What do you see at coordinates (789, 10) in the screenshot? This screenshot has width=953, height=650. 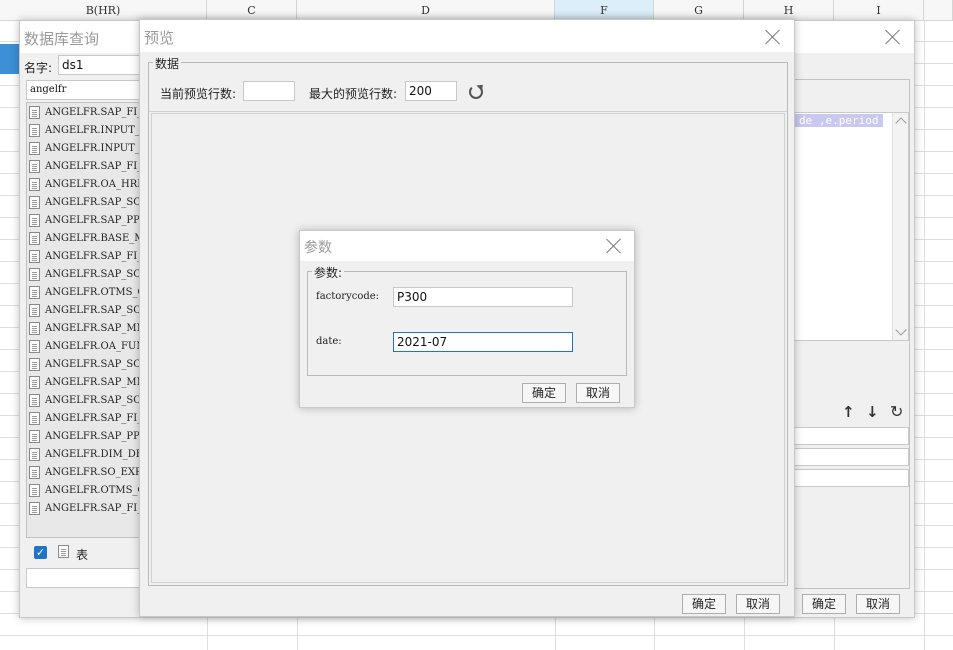 I see `column-header-h: H` at bounding box center [789, 10].